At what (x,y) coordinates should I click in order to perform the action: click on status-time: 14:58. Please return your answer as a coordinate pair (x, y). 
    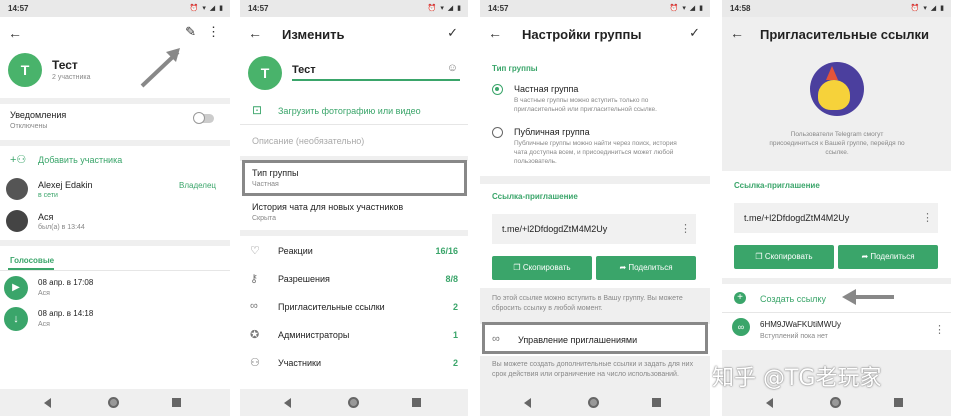
    Looking at the image, I should click on (740, 8).